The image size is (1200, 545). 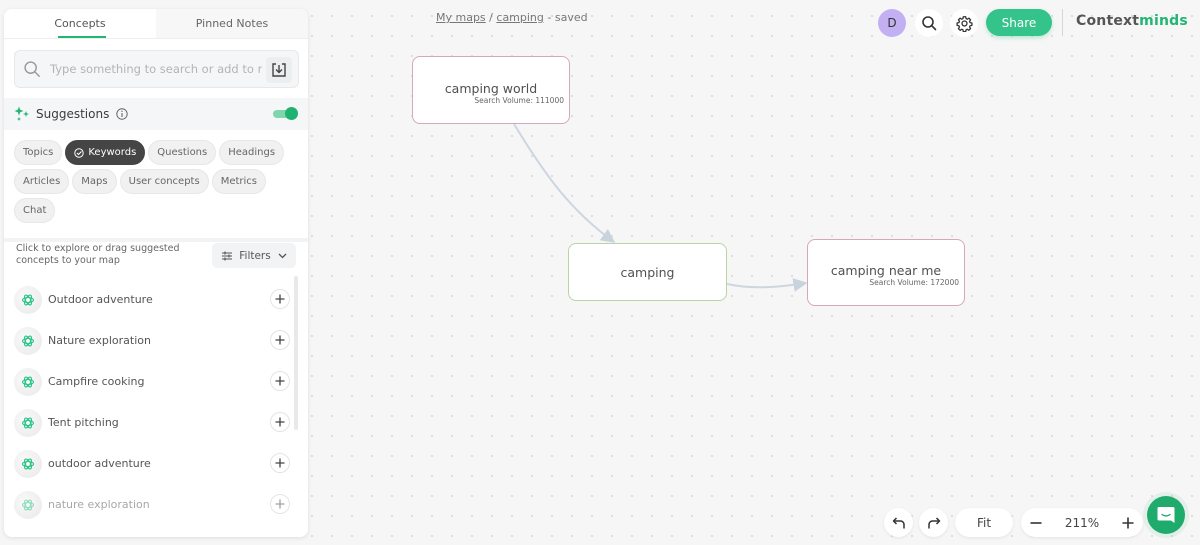 I want to click on node-title: camping near me, so click(x=886, y=270).